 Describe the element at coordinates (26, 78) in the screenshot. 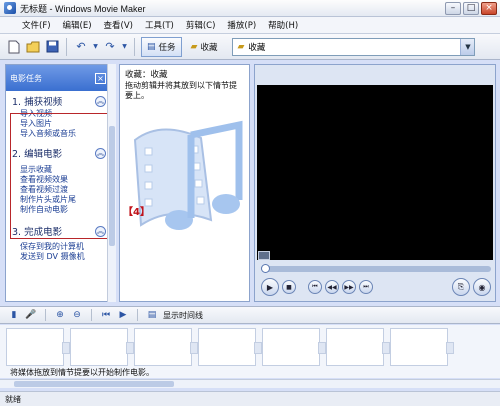

I see `task-pane-title: 电影任务` at that location.